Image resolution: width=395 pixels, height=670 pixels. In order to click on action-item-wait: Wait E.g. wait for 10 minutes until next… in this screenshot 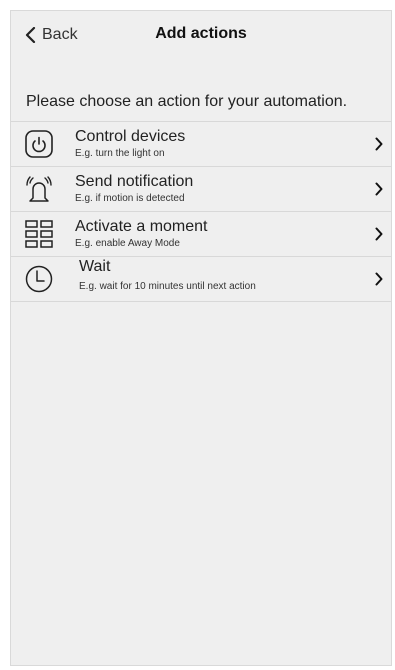, I will do `click(201, 279)`.